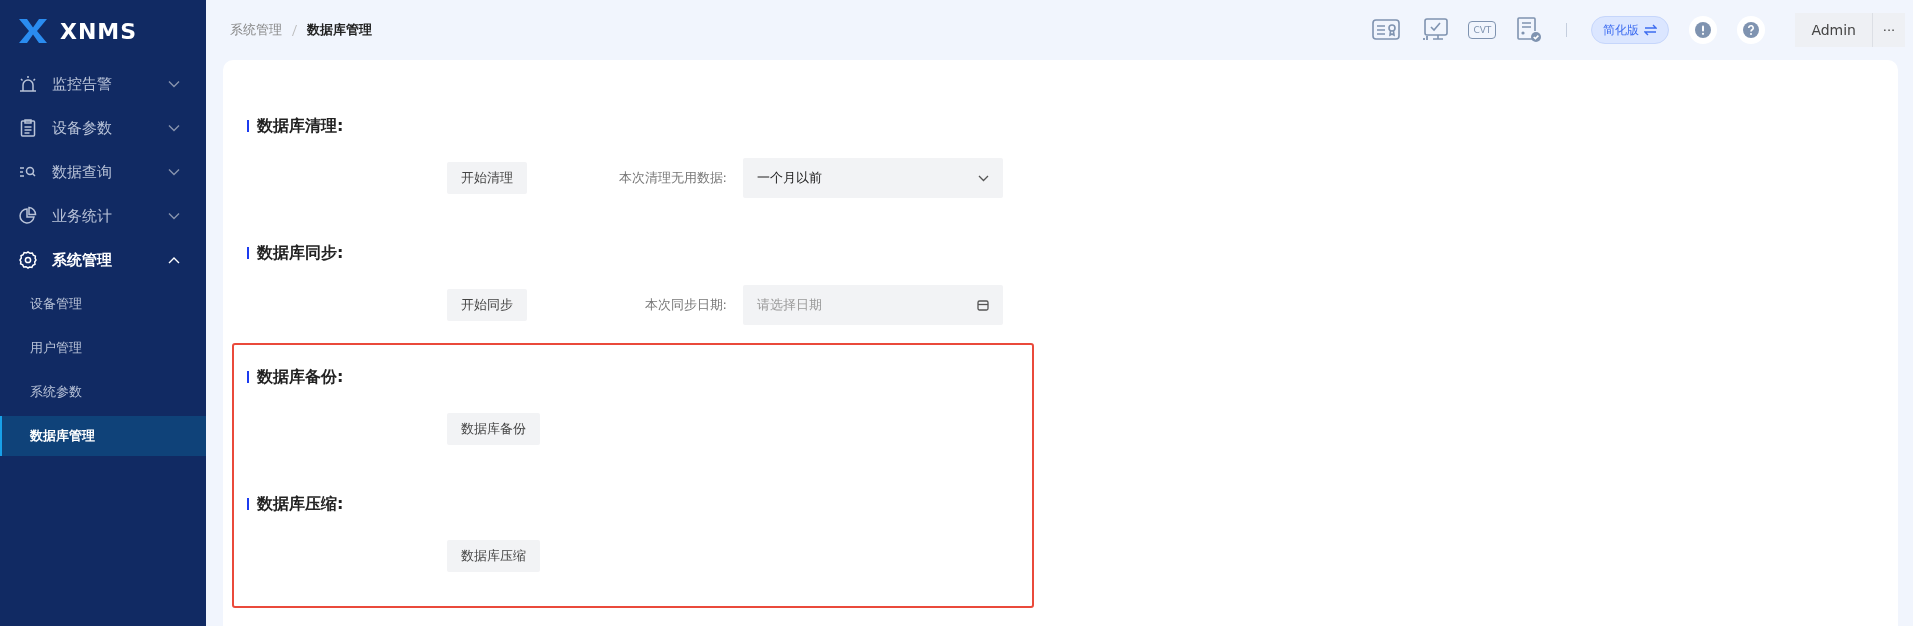  What do you see at coordinates (103, 348) in the screenshot?
I see `submenu-item: 用户管理` at bounding box center [103, 348].